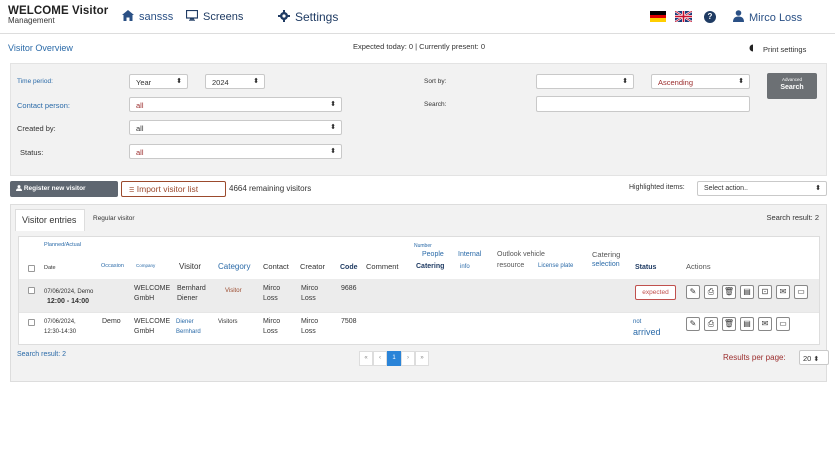  I want to click on pager-last: », so click(422, 358).